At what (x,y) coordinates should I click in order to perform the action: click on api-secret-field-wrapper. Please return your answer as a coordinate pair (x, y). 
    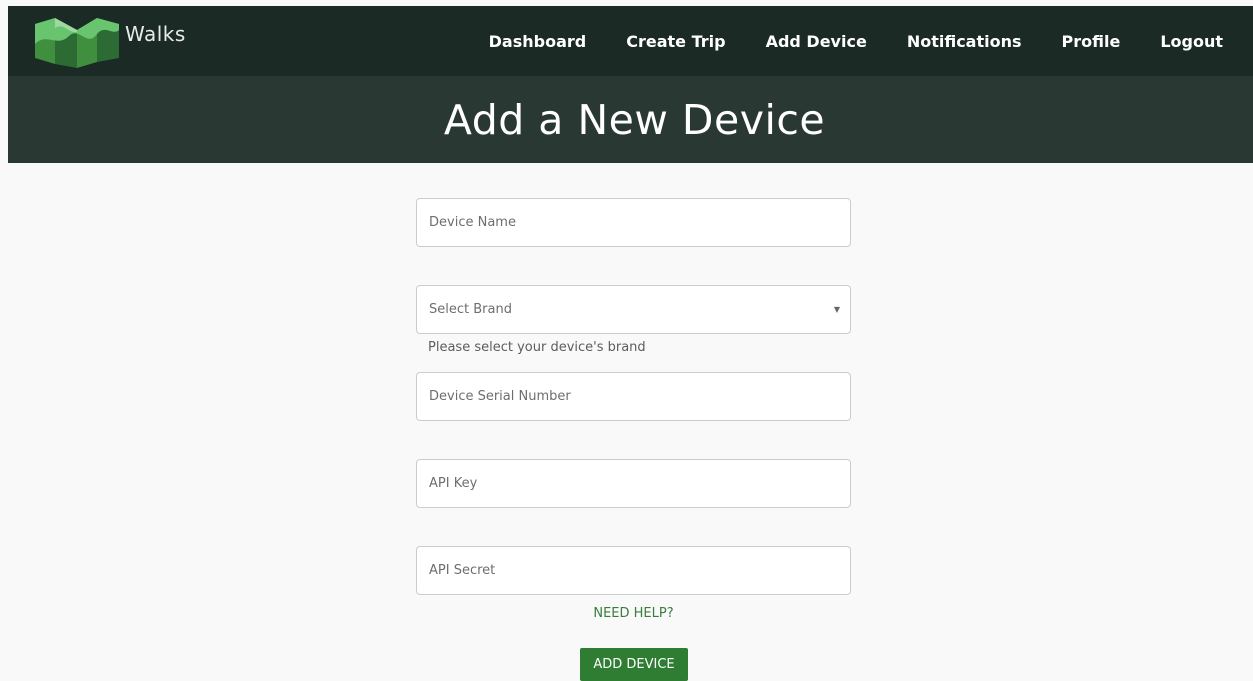
    Looking at the image, I should click on (633, 570).